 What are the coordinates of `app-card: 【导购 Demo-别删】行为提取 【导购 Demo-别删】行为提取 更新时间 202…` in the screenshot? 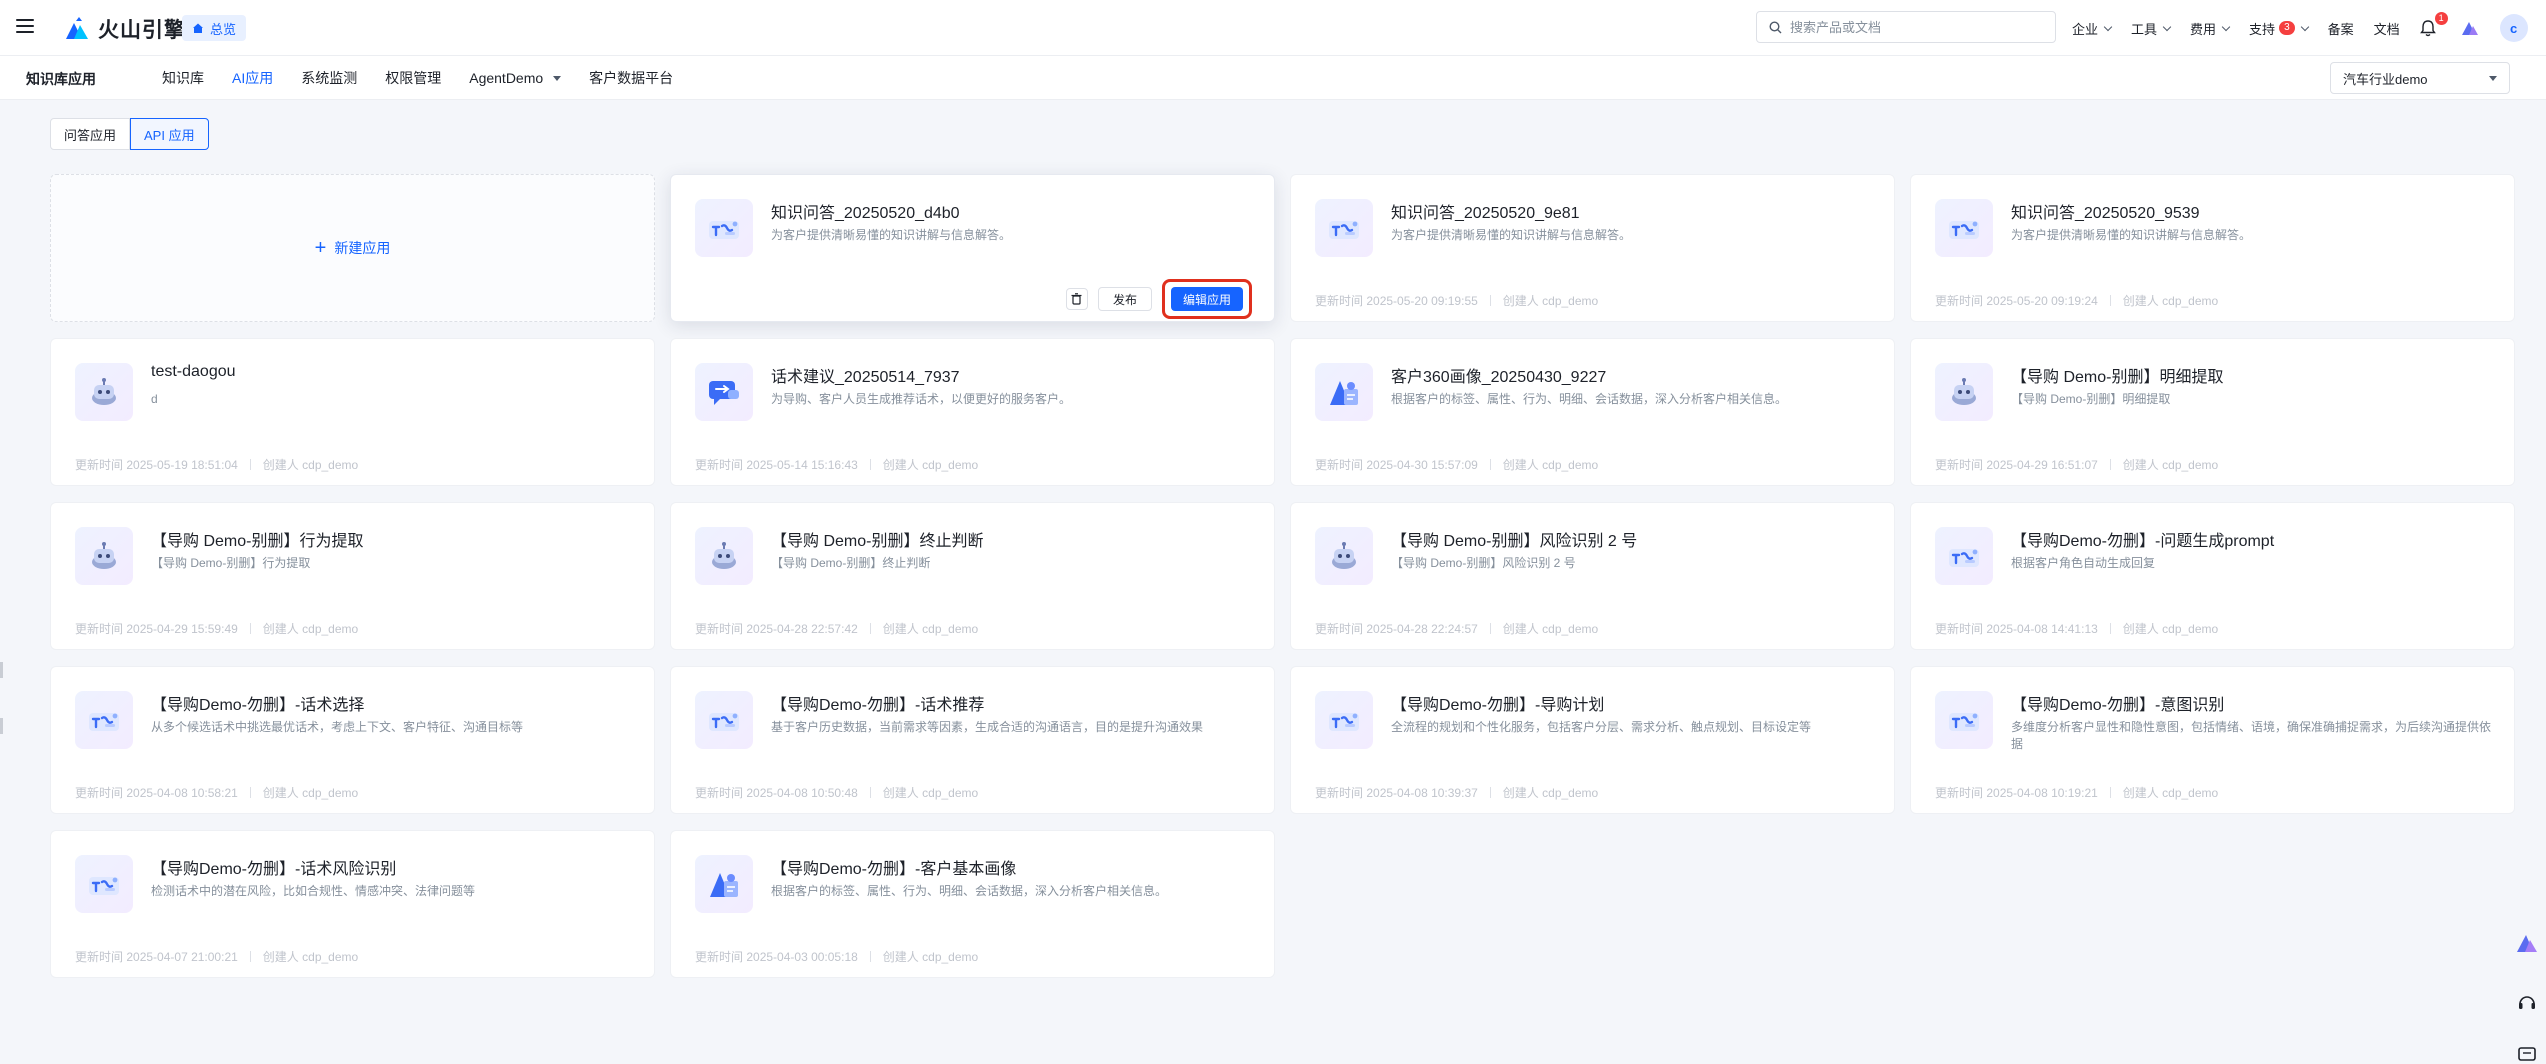 It's located at (352, 576).